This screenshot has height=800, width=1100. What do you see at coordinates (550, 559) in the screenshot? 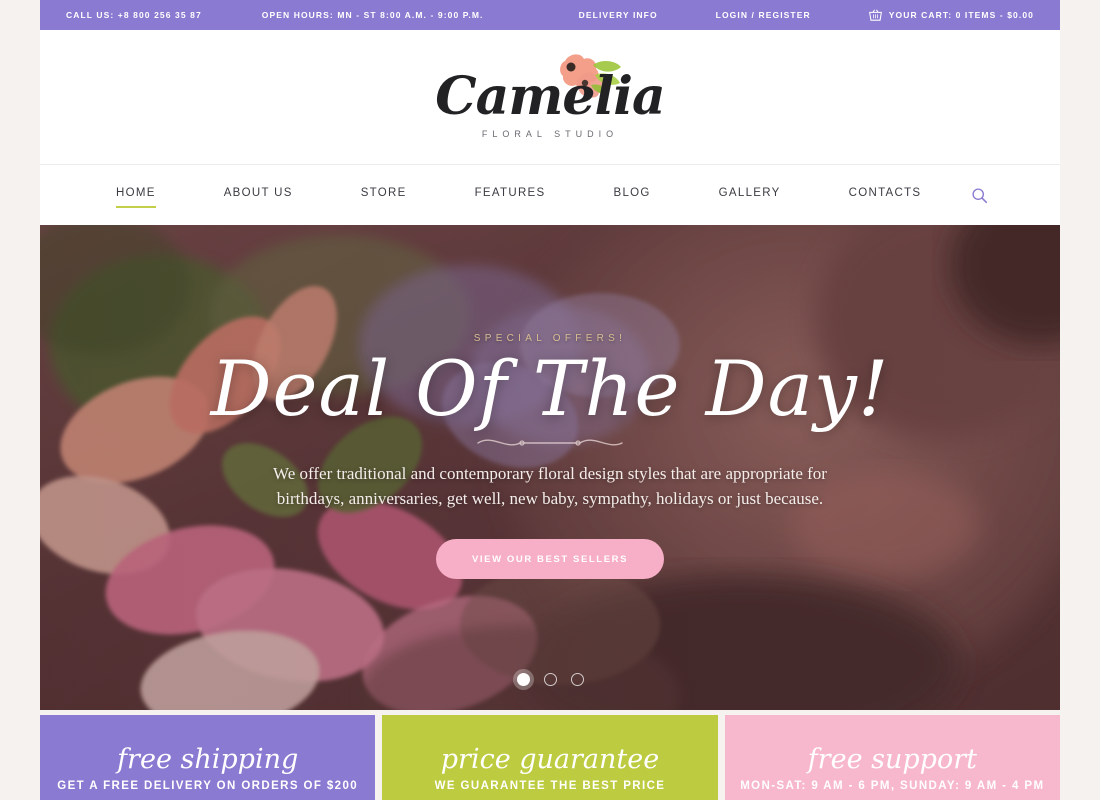
I see `view-best-sellers-button: VIEW OUR BEST SELLERS` at bounding box center [550, 559].